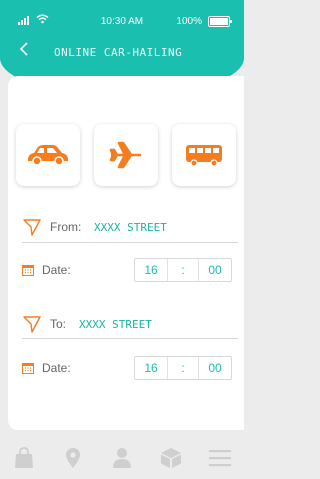 Image resolution: width=320 pixels, height=479 pixels. Describe the element at coordinates (189, 21) in the screenshot. I see `battery-percent: 100%` at that location.